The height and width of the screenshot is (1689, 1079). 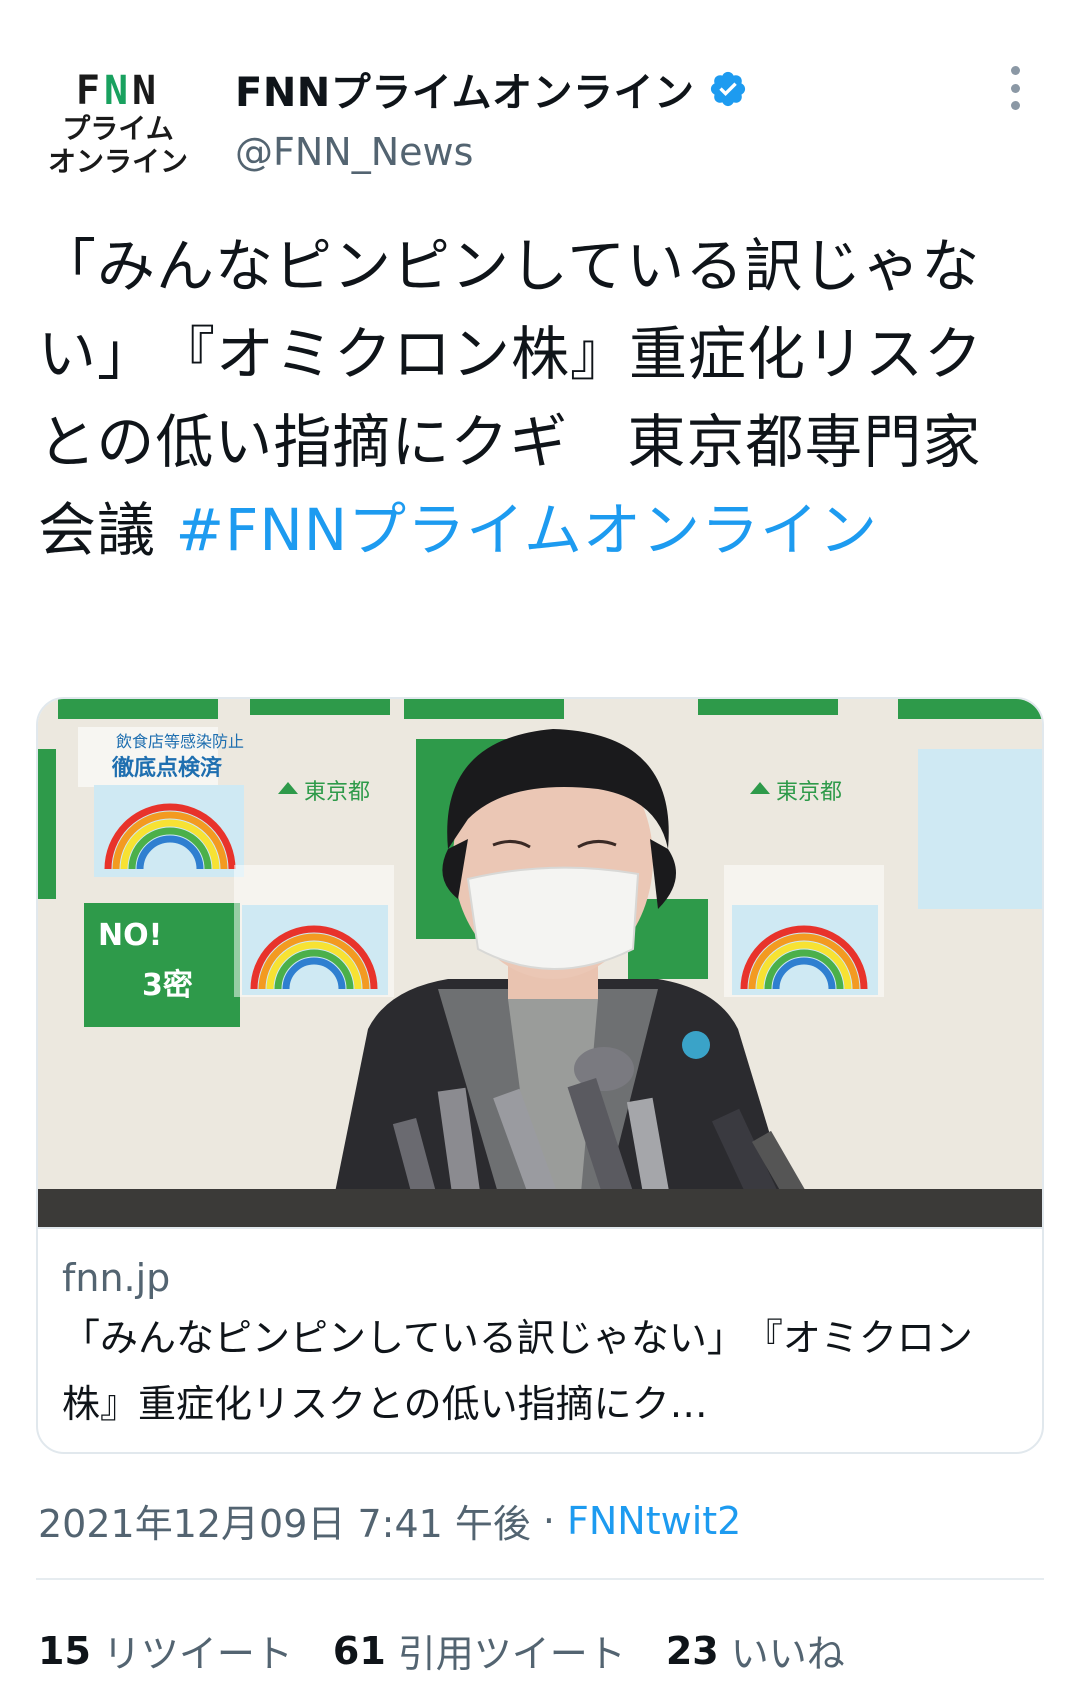 I want to click on tokyo-logo-left: 東京都, so click(x=337, y=792).